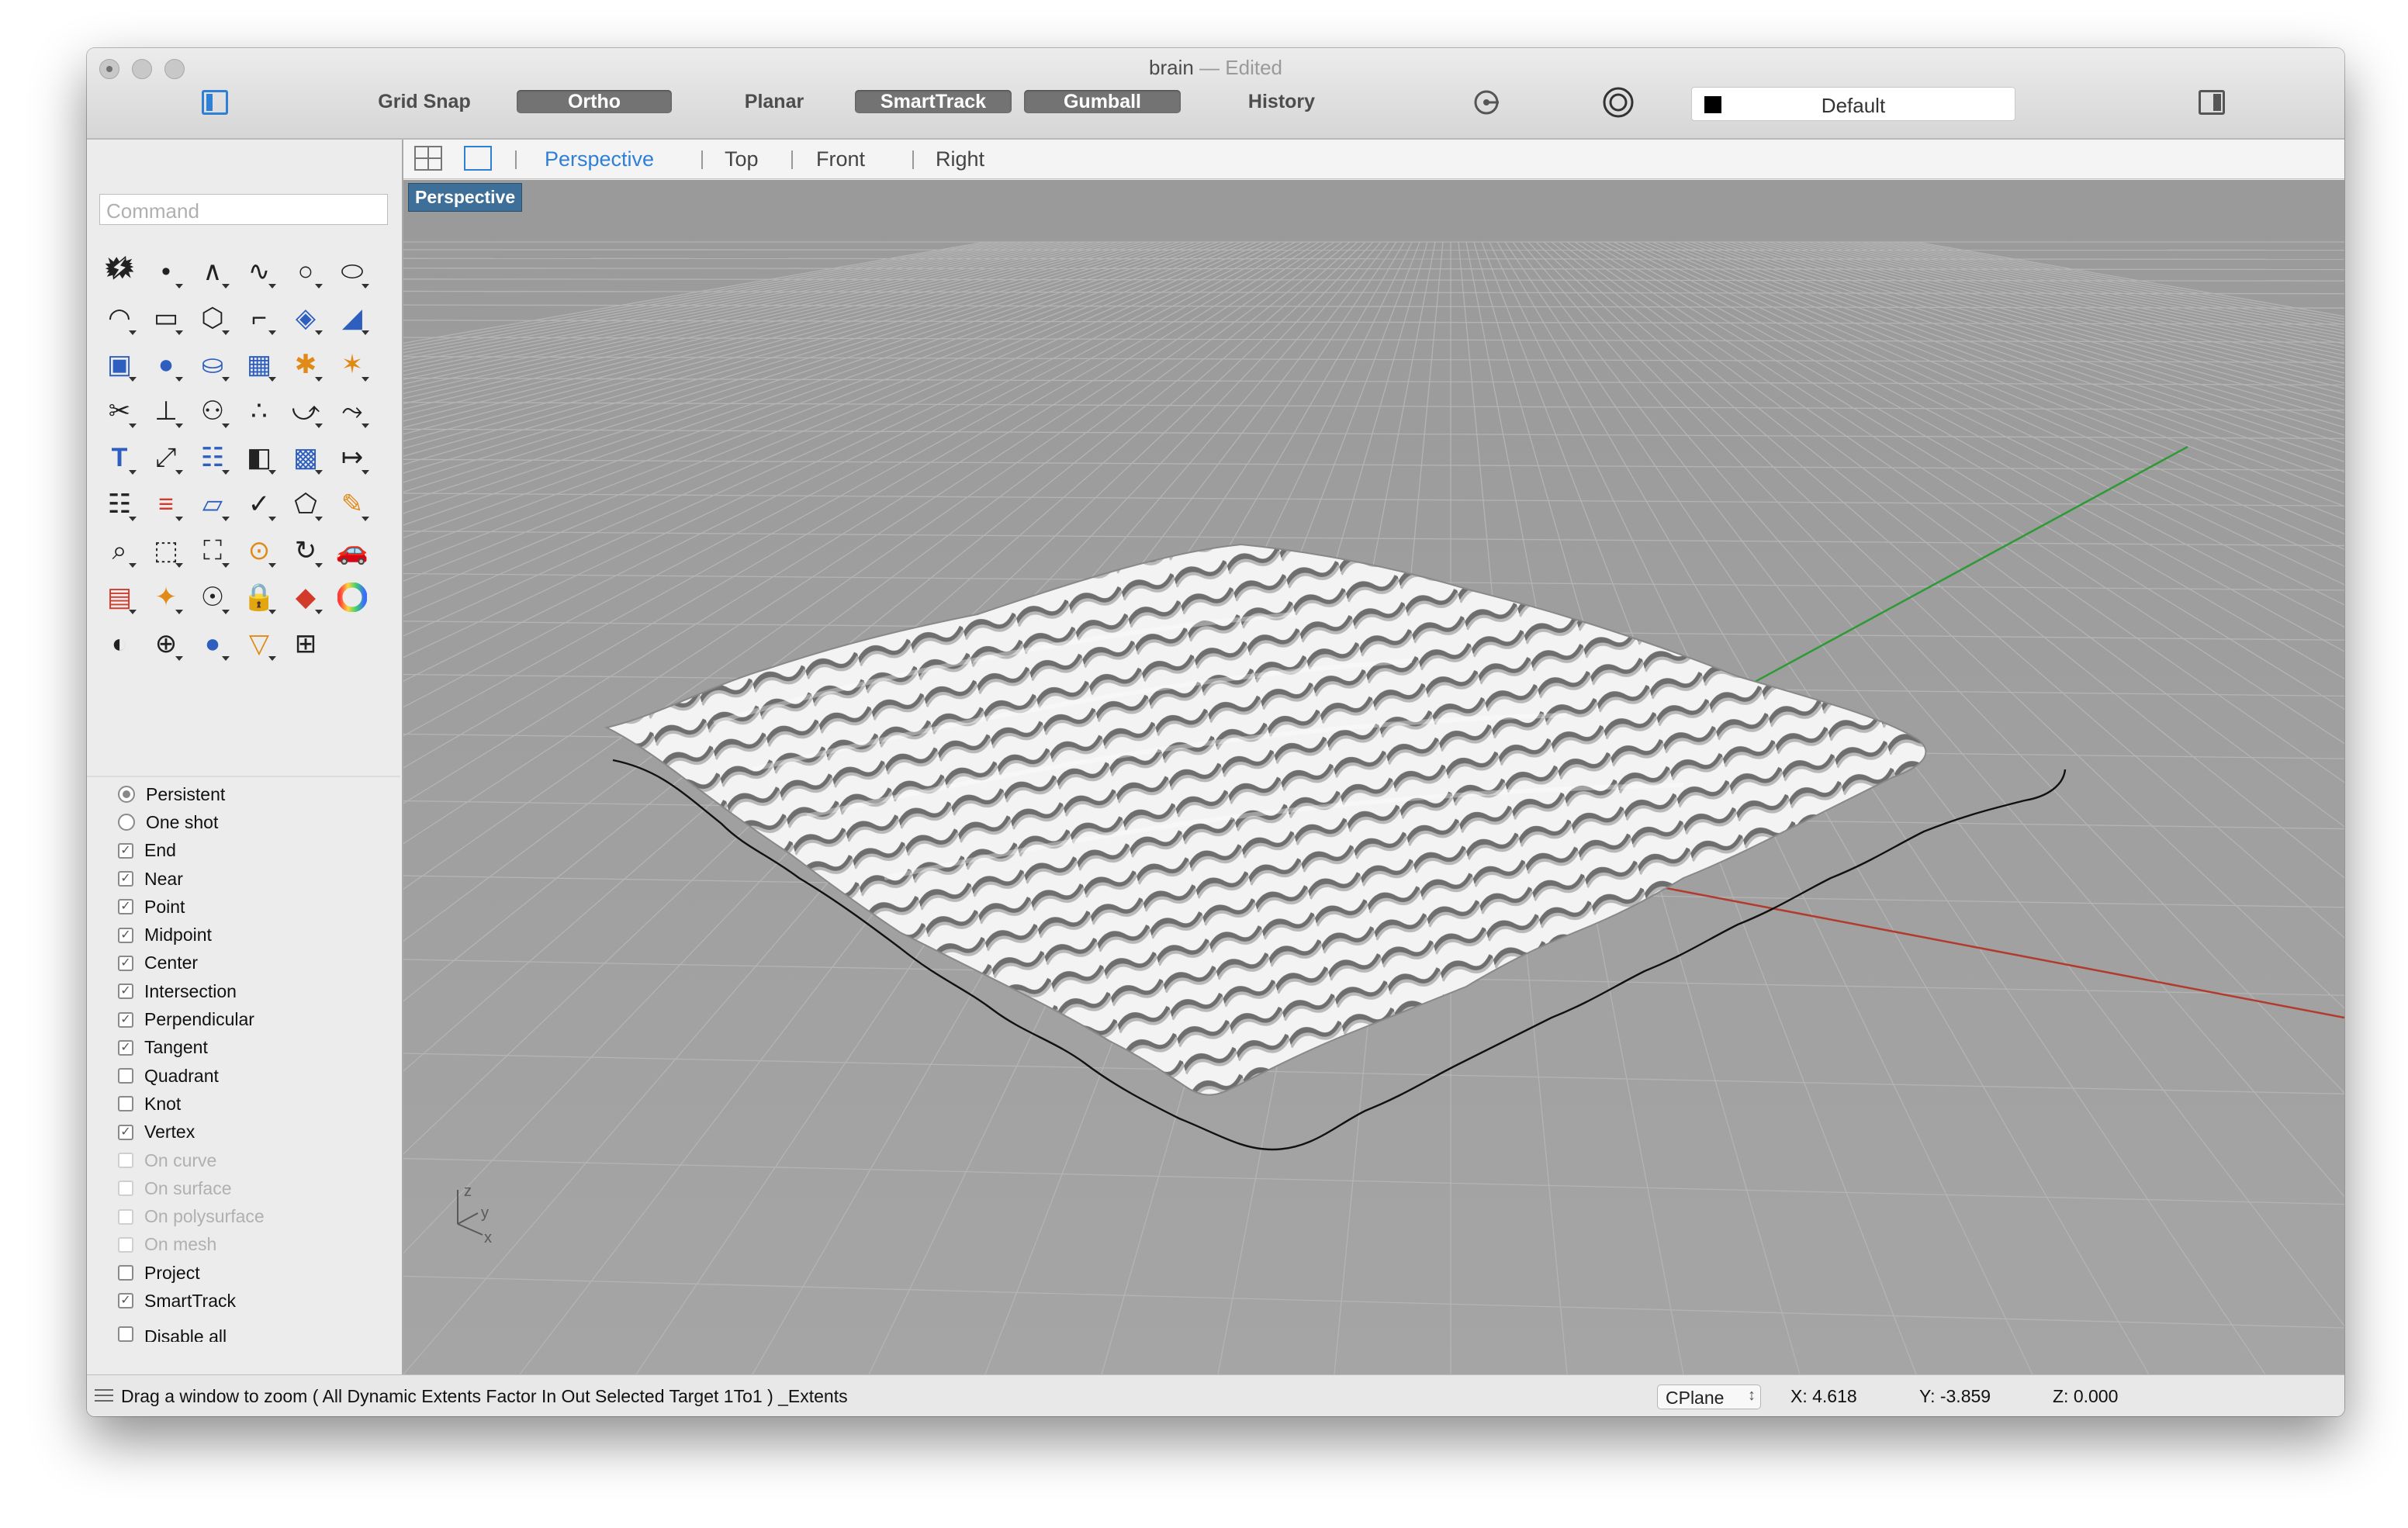 The width and height of the screenshot is (2408, 1528). I want to click on planar-button: Planar, so click(774, 102).